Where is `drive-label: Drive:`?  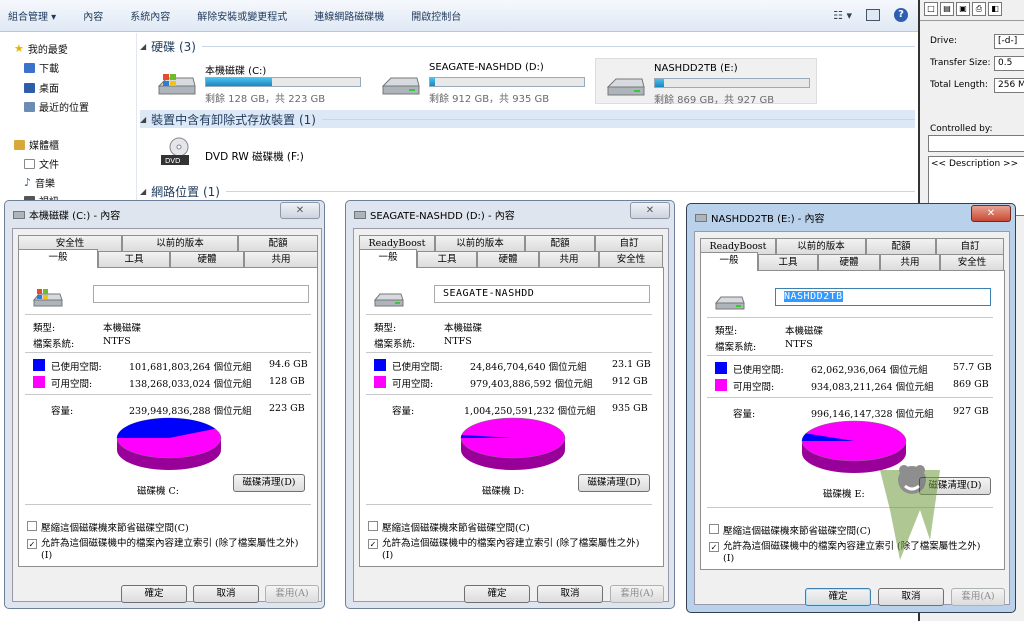
drive-label: Drive: is located at coordinates (944, 41).